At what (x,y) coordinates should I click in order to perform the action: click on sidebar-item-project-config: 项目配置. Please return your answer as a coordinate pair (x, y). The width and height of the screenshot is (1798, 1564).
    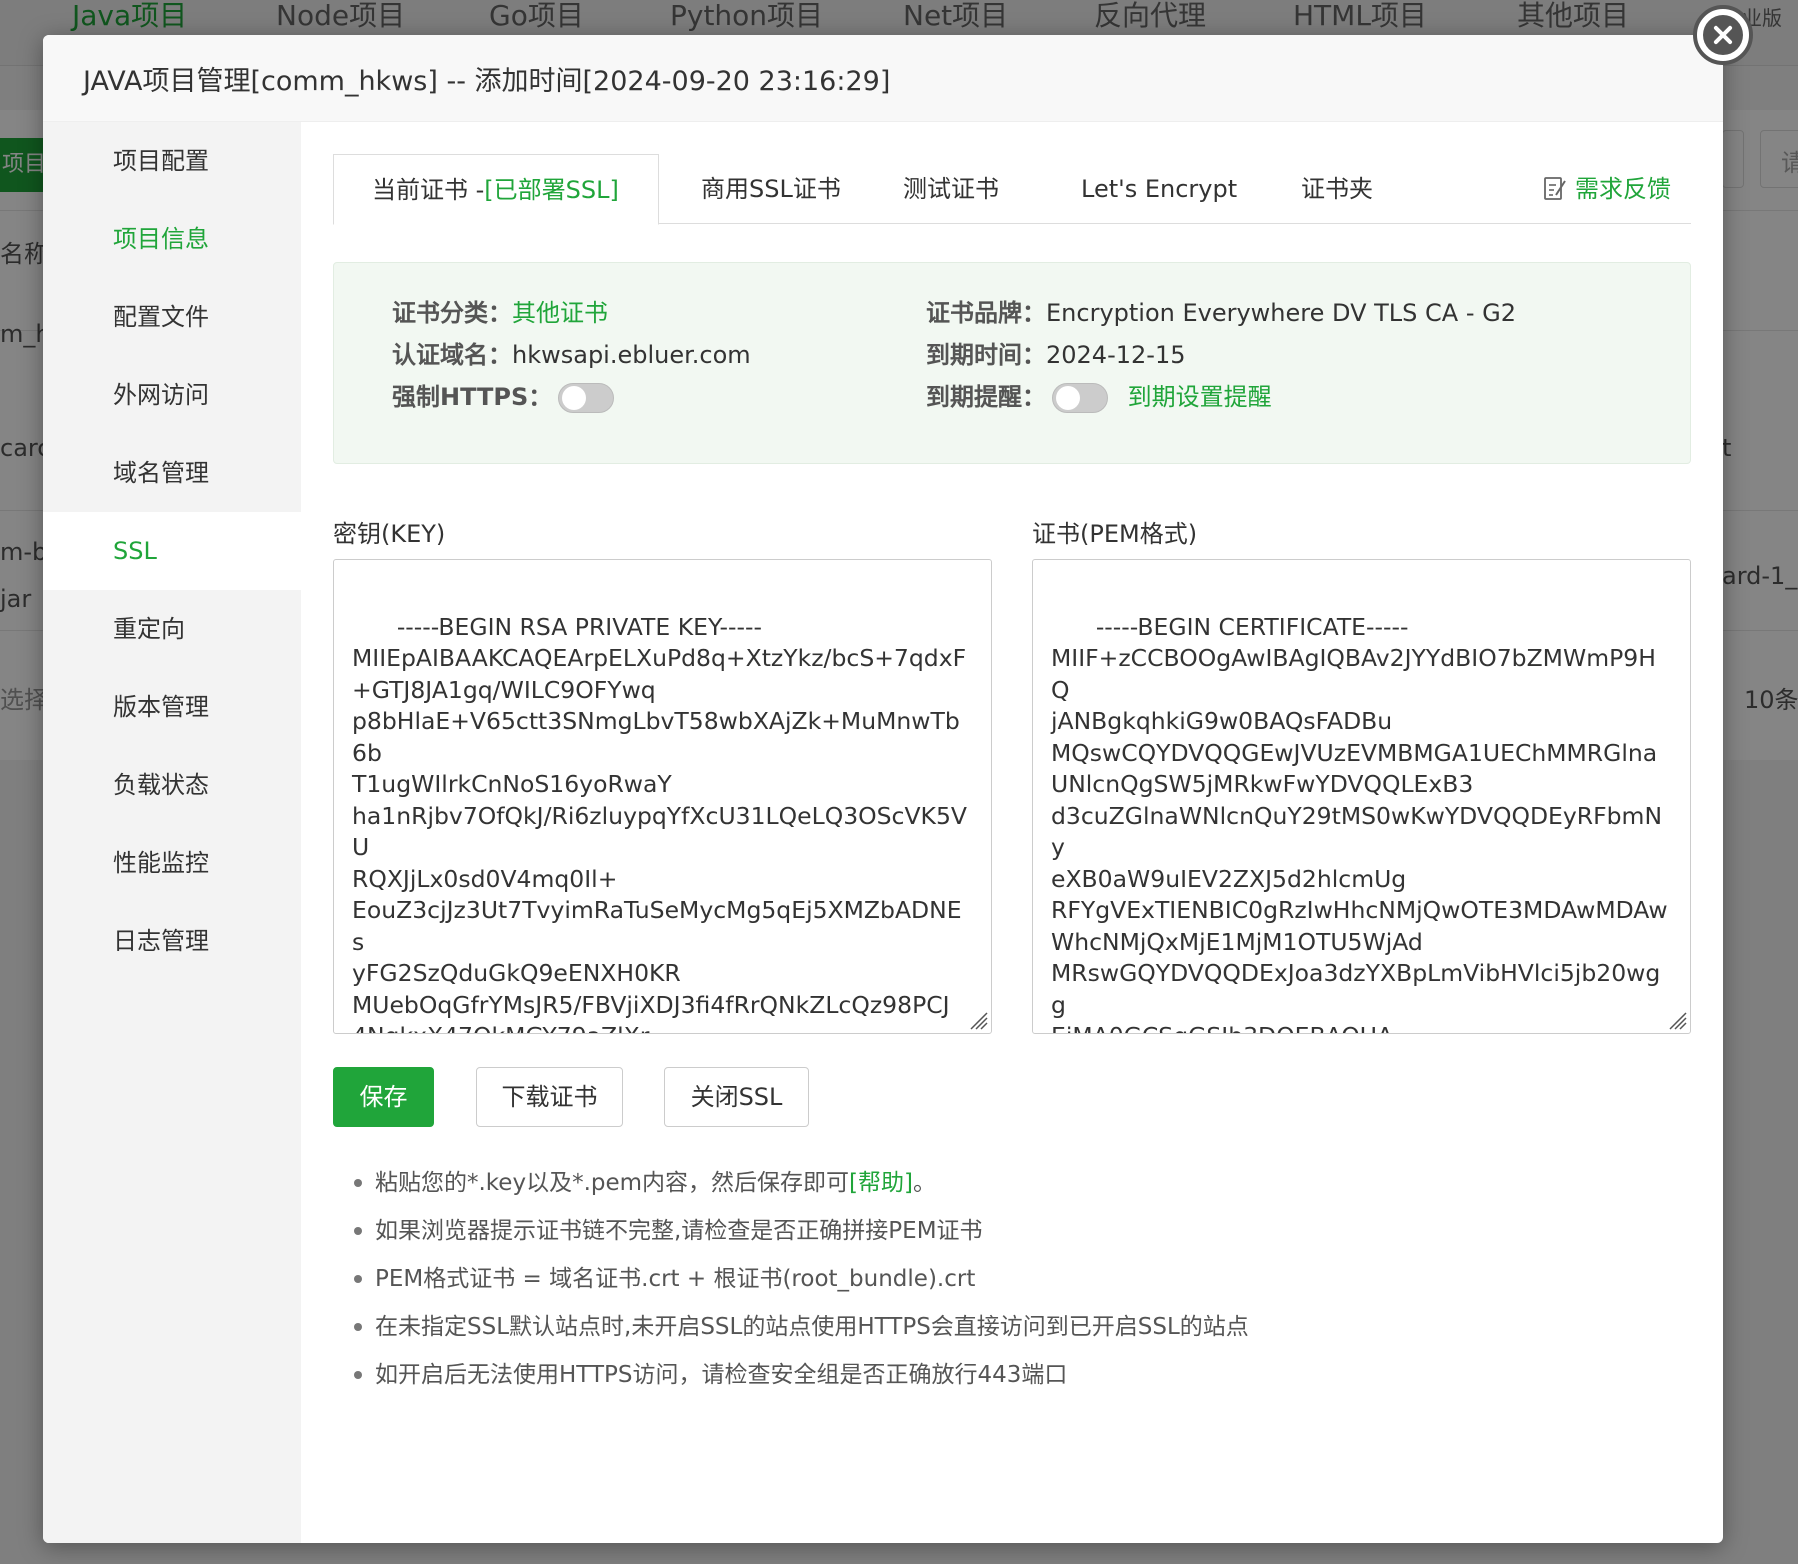
    Looking at the image, I should click on (172, 161).